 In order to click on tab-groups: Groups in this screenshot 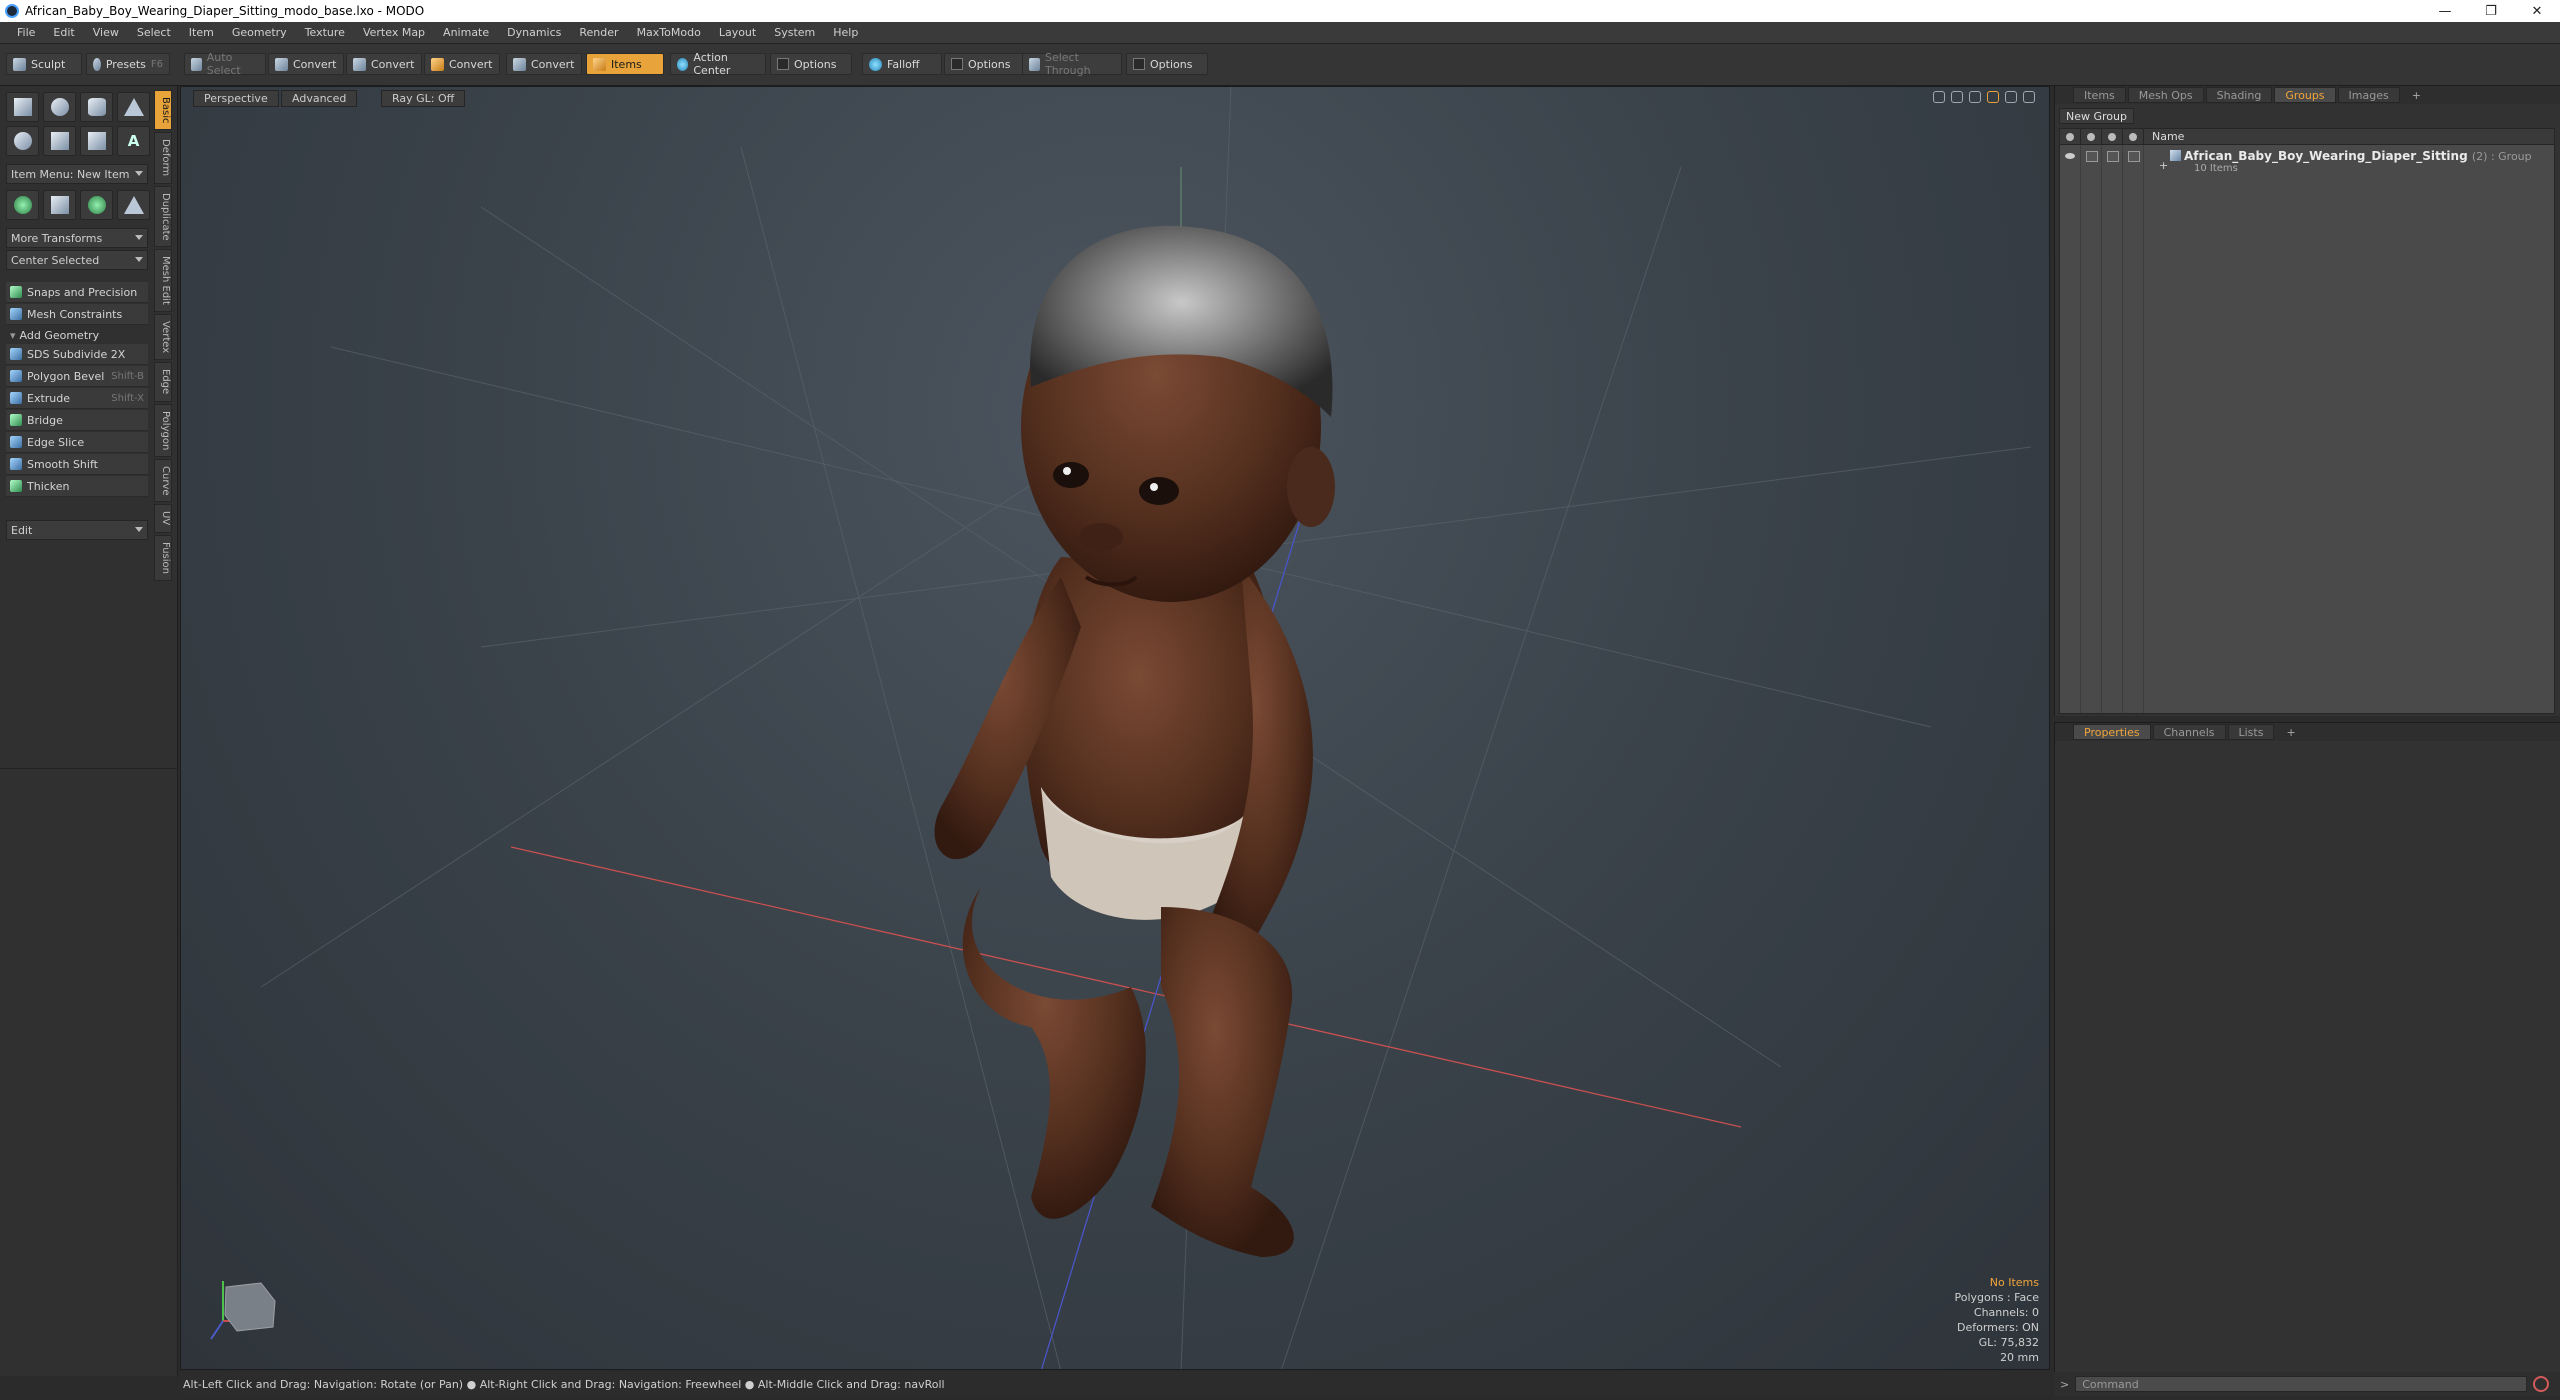, I will do `click(2305, 95)`.